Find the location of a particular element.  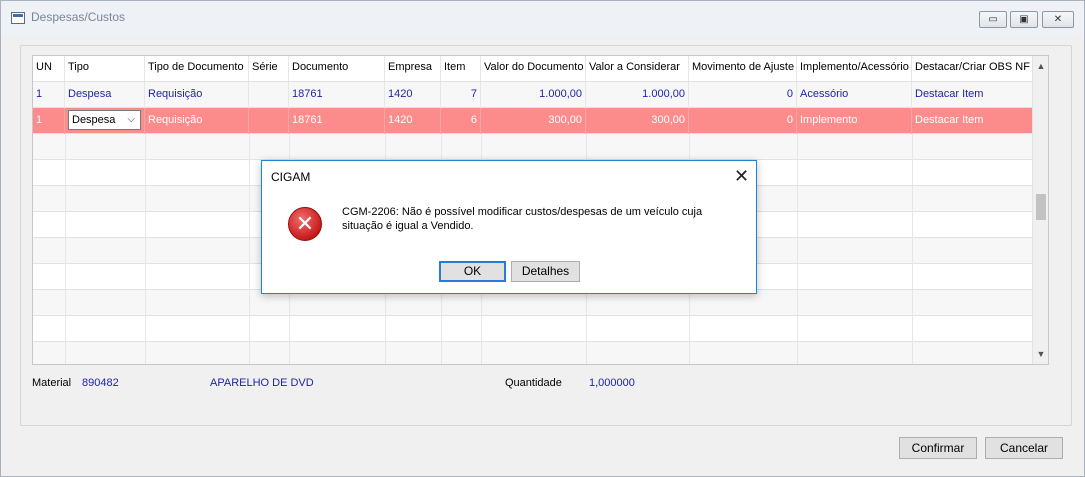

column-header-destacar-obs: Destacar/Criar OBS NF is located at coordinates (972, 69).